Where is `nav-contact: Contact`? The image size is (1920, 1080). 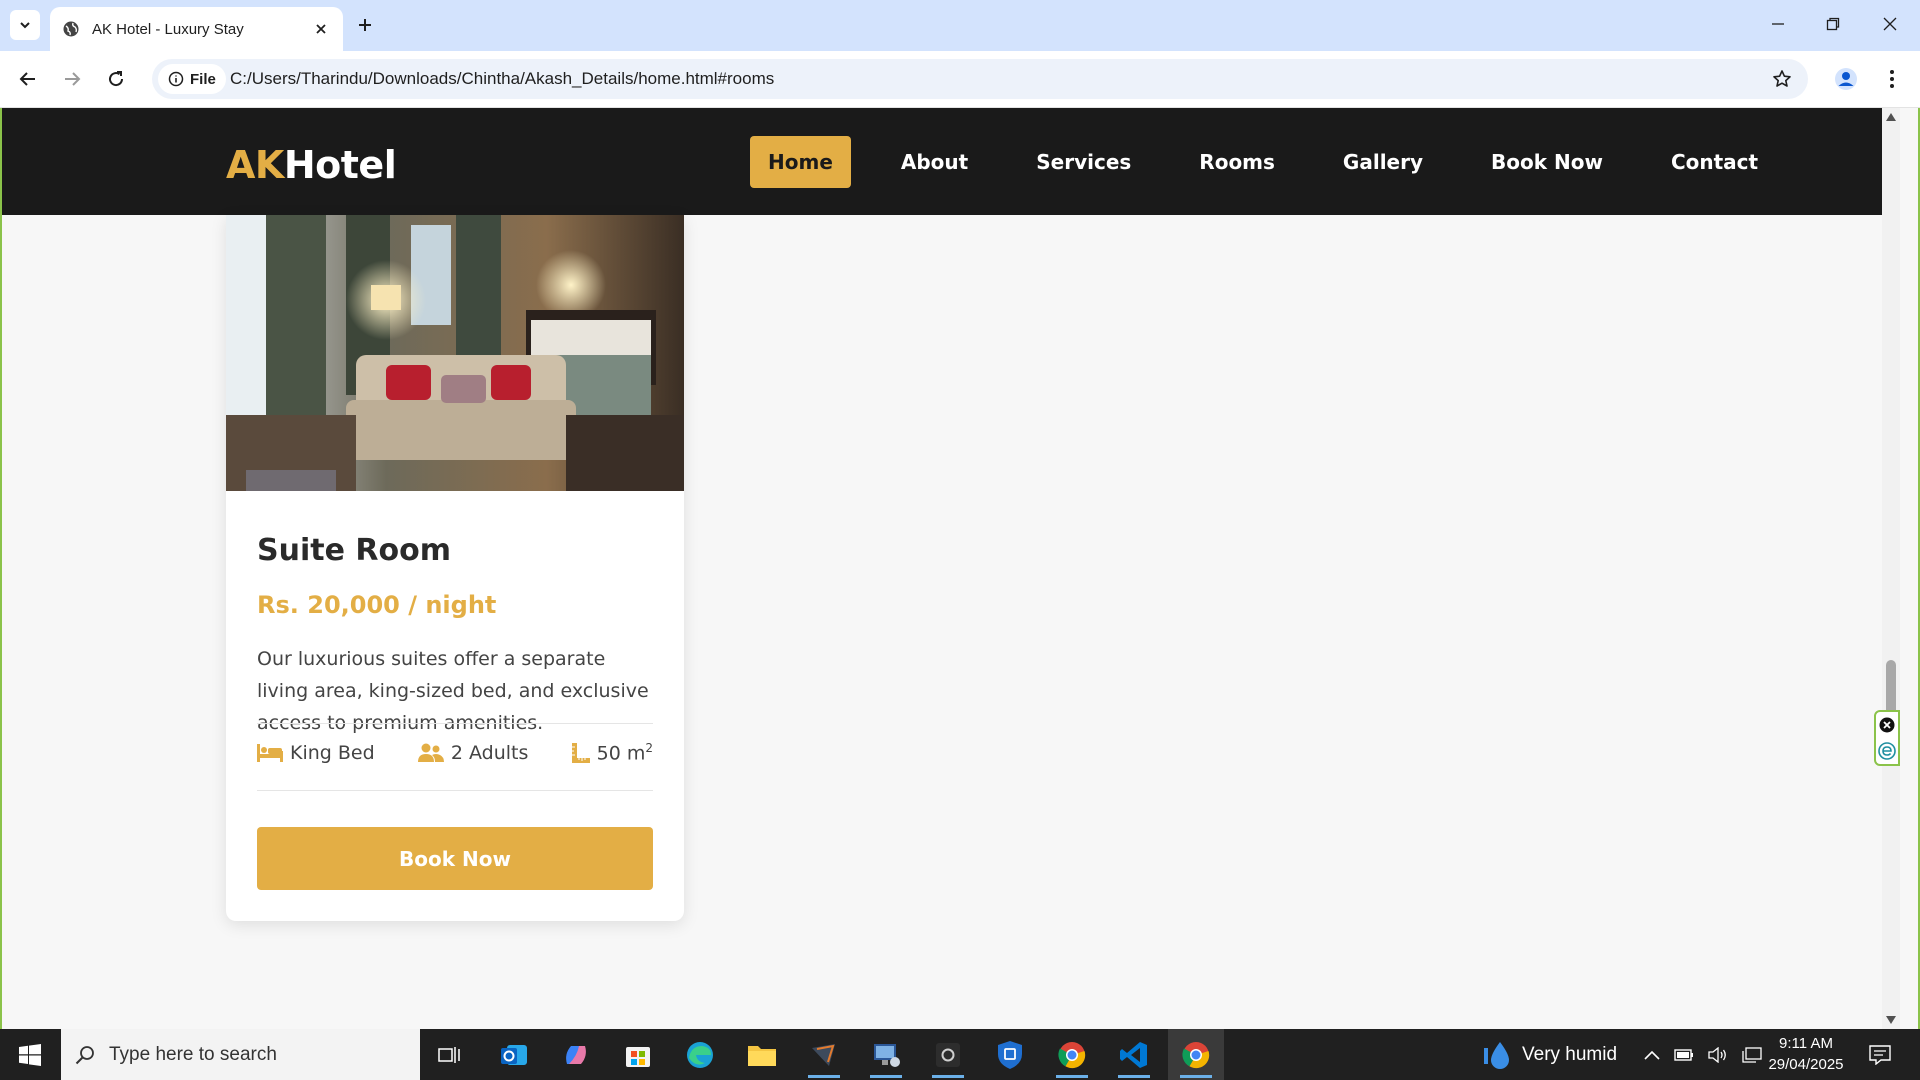 nav-contact: Contact is located at coordinates (1714, 162).